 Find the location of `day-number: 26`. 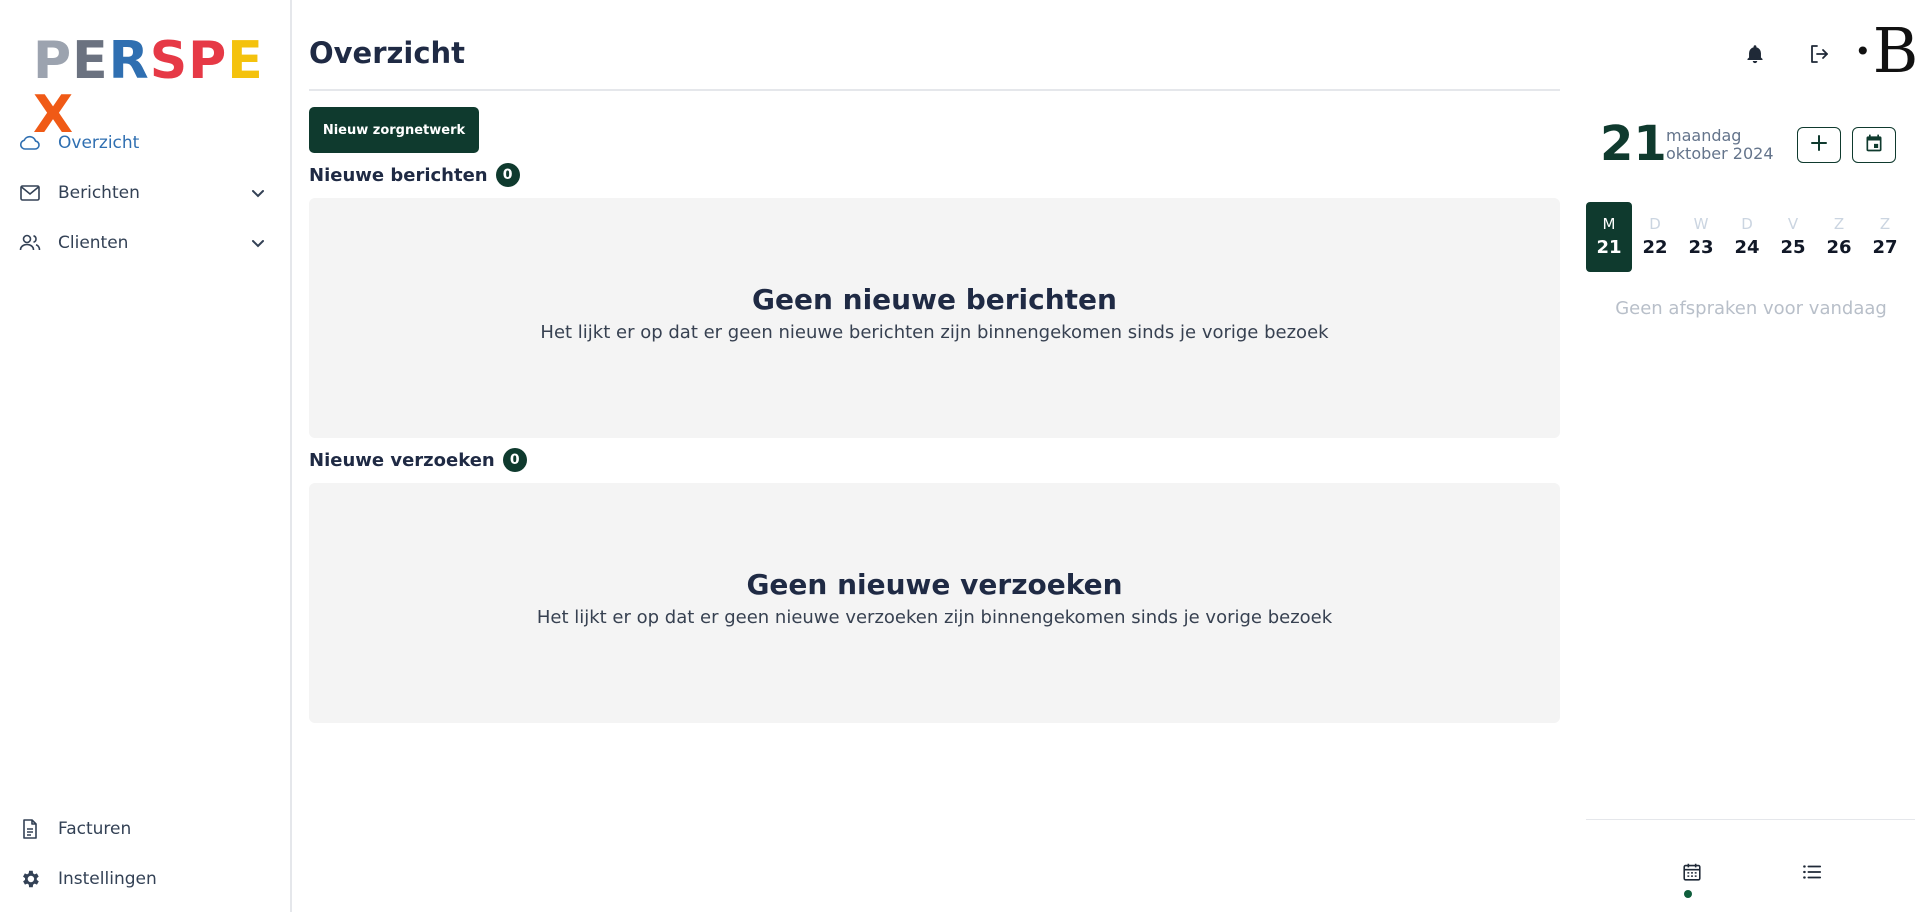

day-number: 26 is located at coordinates (1839, 247).